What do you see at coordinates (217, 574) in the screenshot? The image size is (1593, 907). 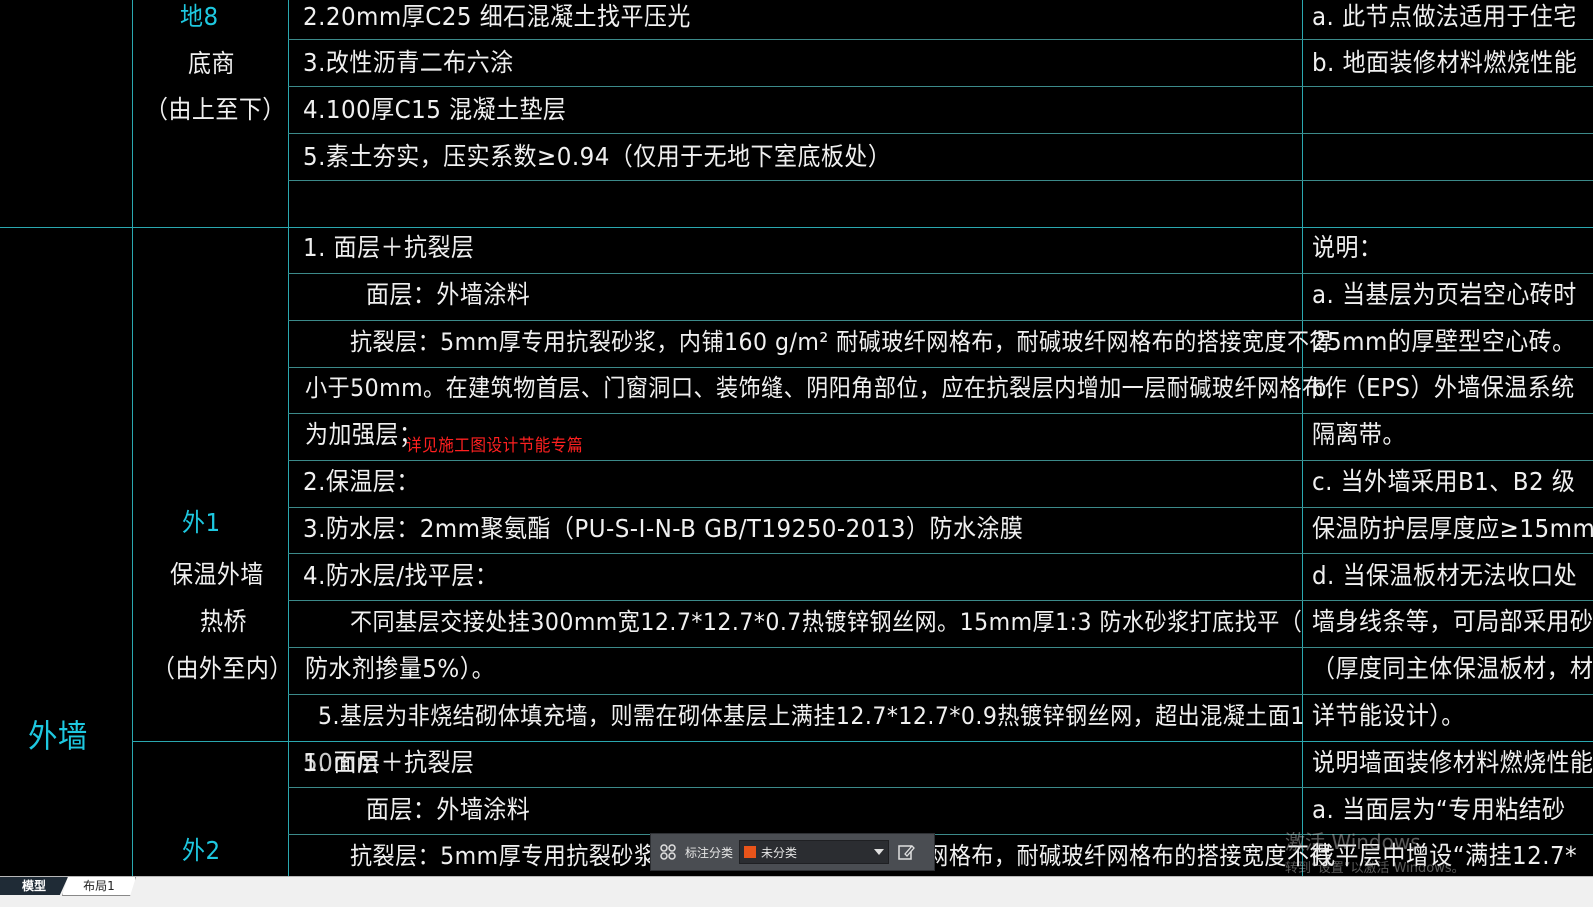 I see `section-name: 保温外墙` at bounding box center [217, 574].